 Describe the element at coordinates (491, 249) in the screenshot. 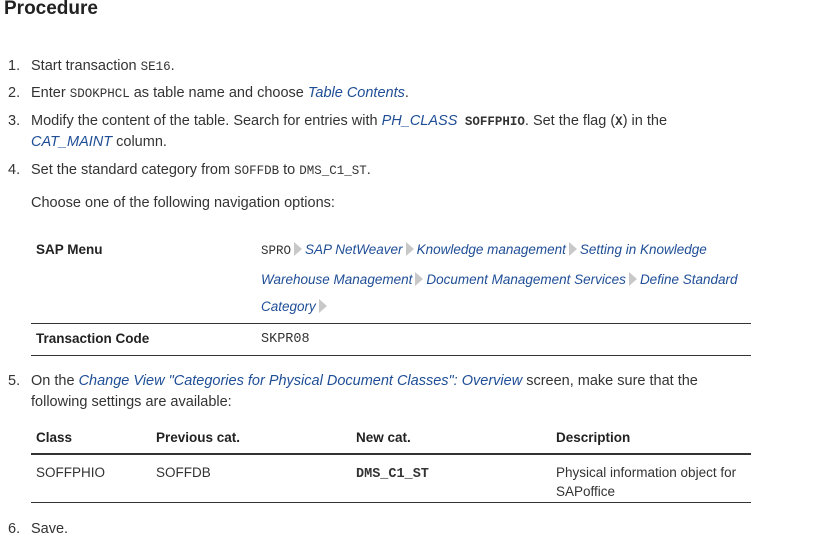

I see `menu-path-item: Knowledge management` at that location.